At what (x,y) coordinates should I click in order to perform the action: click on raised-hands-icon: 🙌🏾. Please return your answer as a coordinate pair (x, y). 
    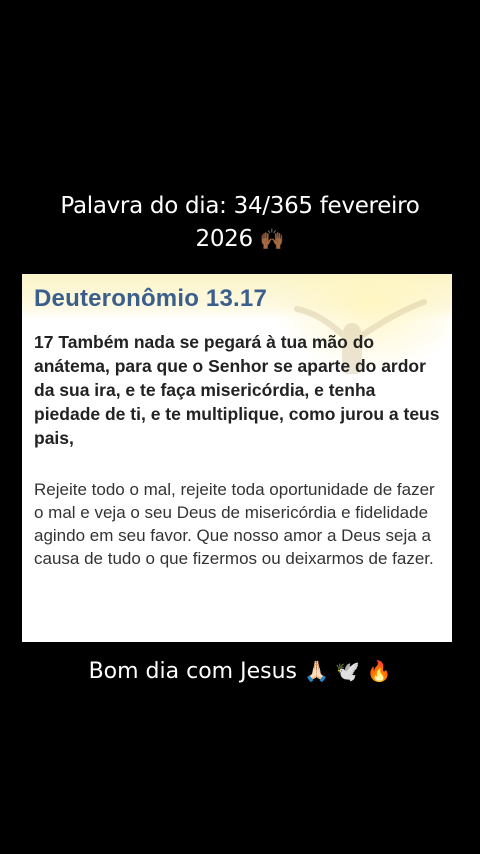
    Looking at the image, I should click on (272, 239).